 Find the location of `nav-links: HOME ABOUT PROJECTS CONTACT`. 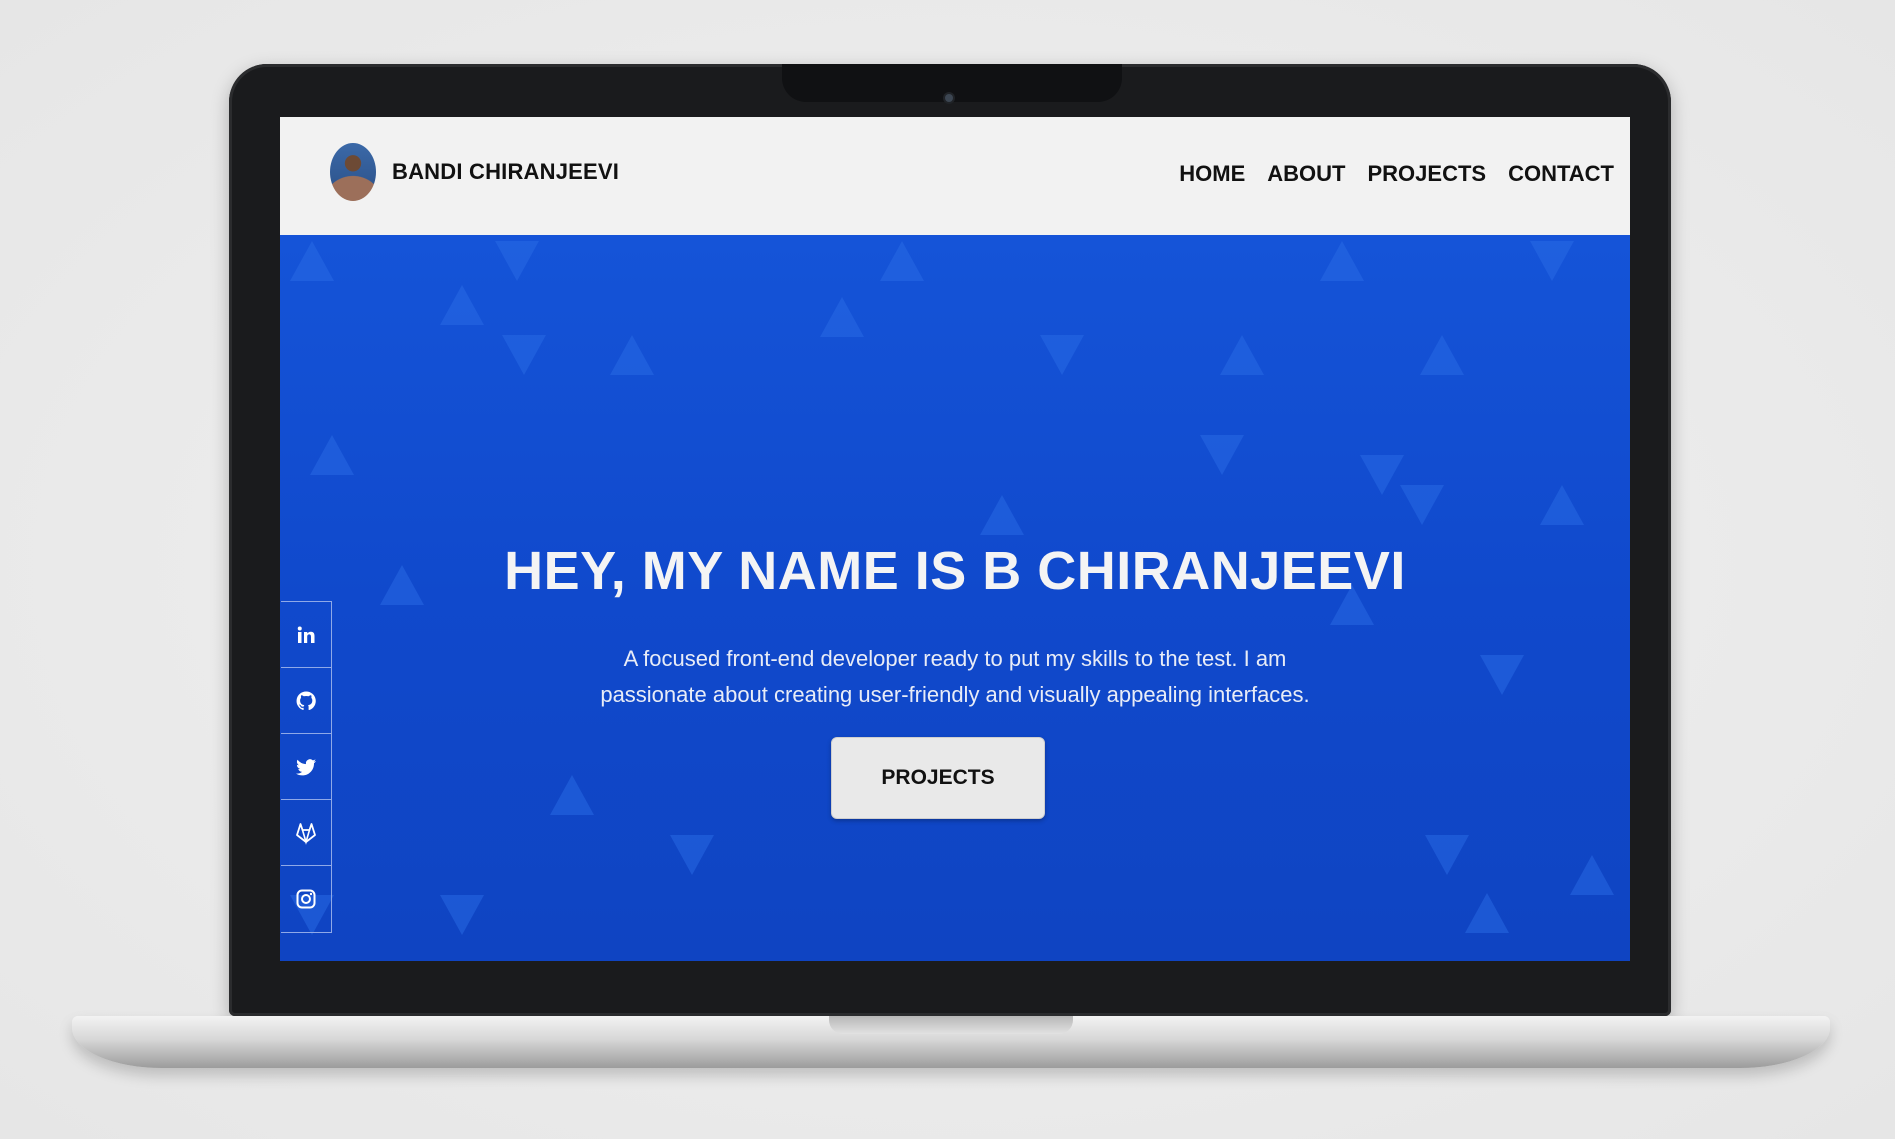

nav-links: HOME ABOUT PROJECTS CONTACT is located at coordinates (1396, 174).